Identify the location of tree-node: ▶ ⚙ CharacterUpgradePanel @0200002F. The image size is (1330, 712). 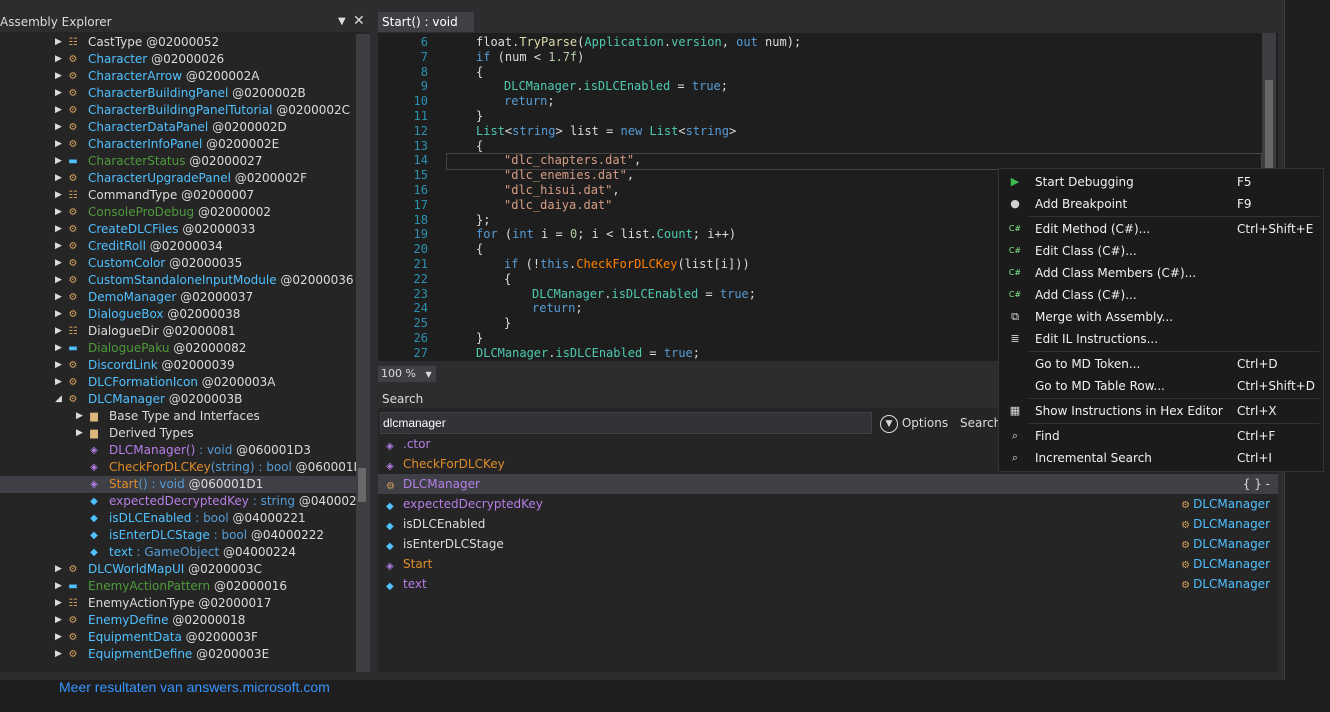
(178, 178).